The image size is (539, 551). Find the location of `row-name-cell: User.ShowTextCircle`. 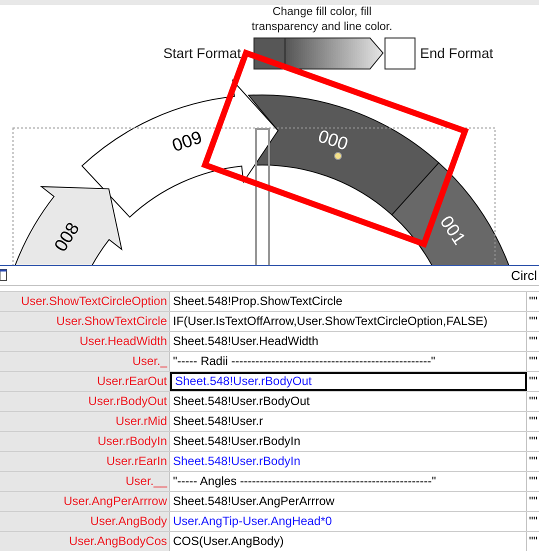

row-name-cell: User.ShowTextCircle is located at coordinates (85, 321).